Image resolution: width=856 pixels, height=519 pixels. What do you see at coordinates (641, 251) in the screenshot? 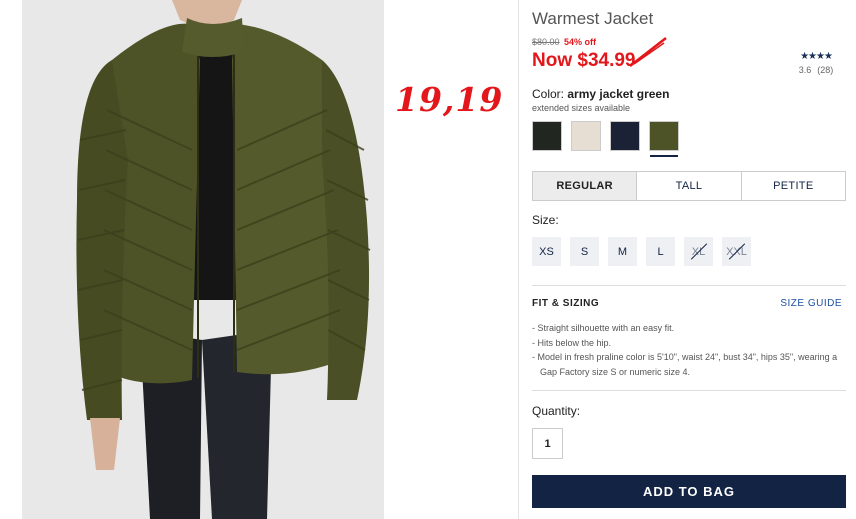
I see `size-options: XS S M L XL XXL` at bounding box center [641, 251].